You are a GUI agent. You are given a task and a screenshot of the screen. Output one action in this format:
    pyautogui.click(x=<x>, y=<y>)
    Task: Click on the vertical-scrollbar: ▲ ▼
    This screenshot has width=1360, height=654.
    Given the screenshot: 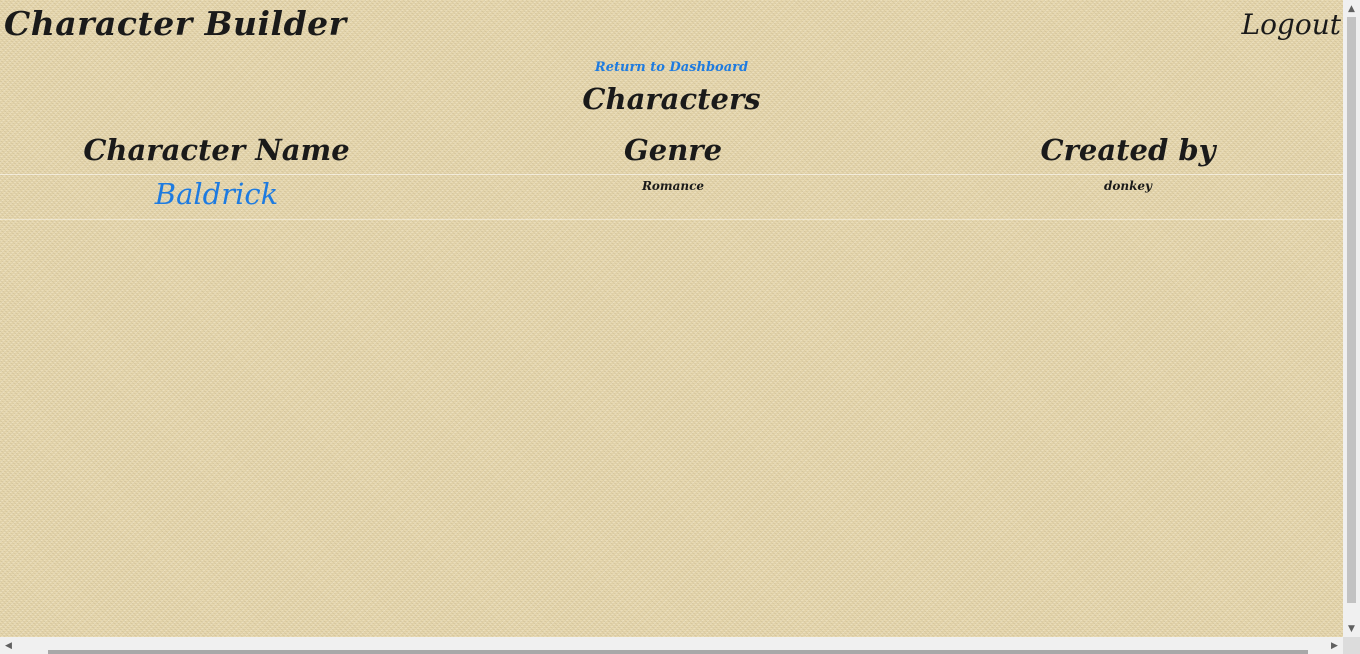 What is the action you would take?
    pyautogui.click(x=1351, y=318)
    